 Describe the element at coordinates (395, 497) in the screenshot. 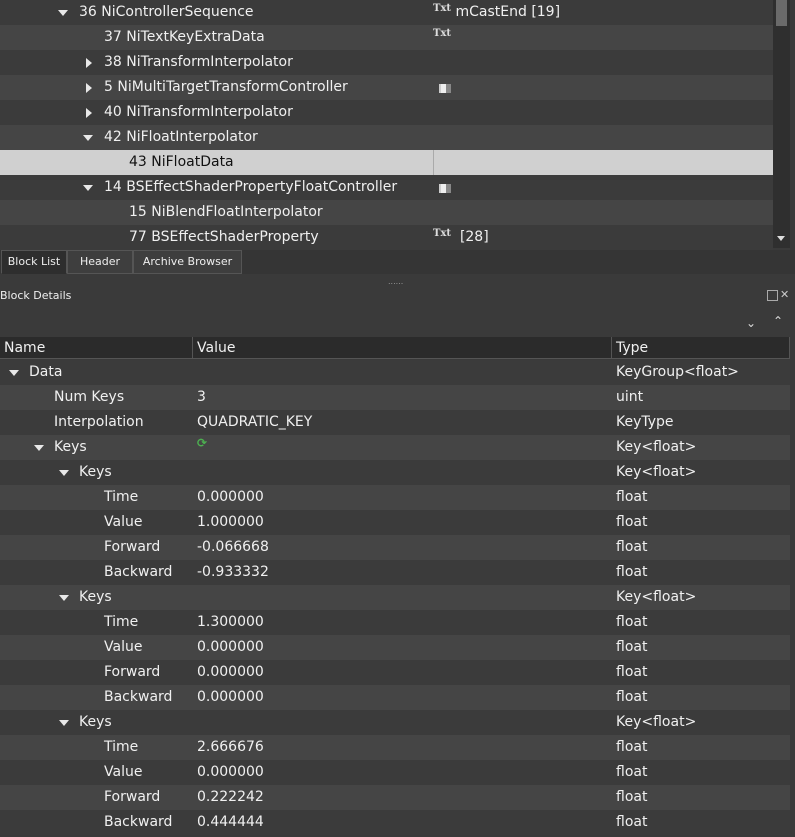

I see `detail-row: Time 0.000000 float` at that location.